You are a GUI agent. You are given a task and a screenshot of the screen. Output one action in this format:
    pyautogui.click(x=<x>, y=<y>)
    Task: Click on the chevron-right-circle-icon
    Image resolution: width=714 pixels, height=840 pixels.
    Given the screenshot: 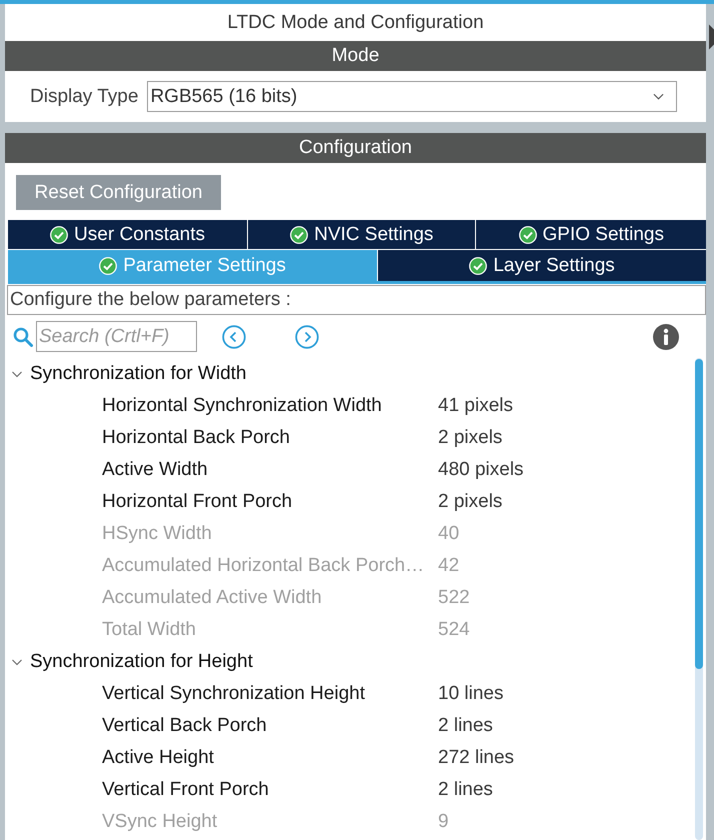 What is the action you would take?
    pyautogui.click(x=307, y=336)
    